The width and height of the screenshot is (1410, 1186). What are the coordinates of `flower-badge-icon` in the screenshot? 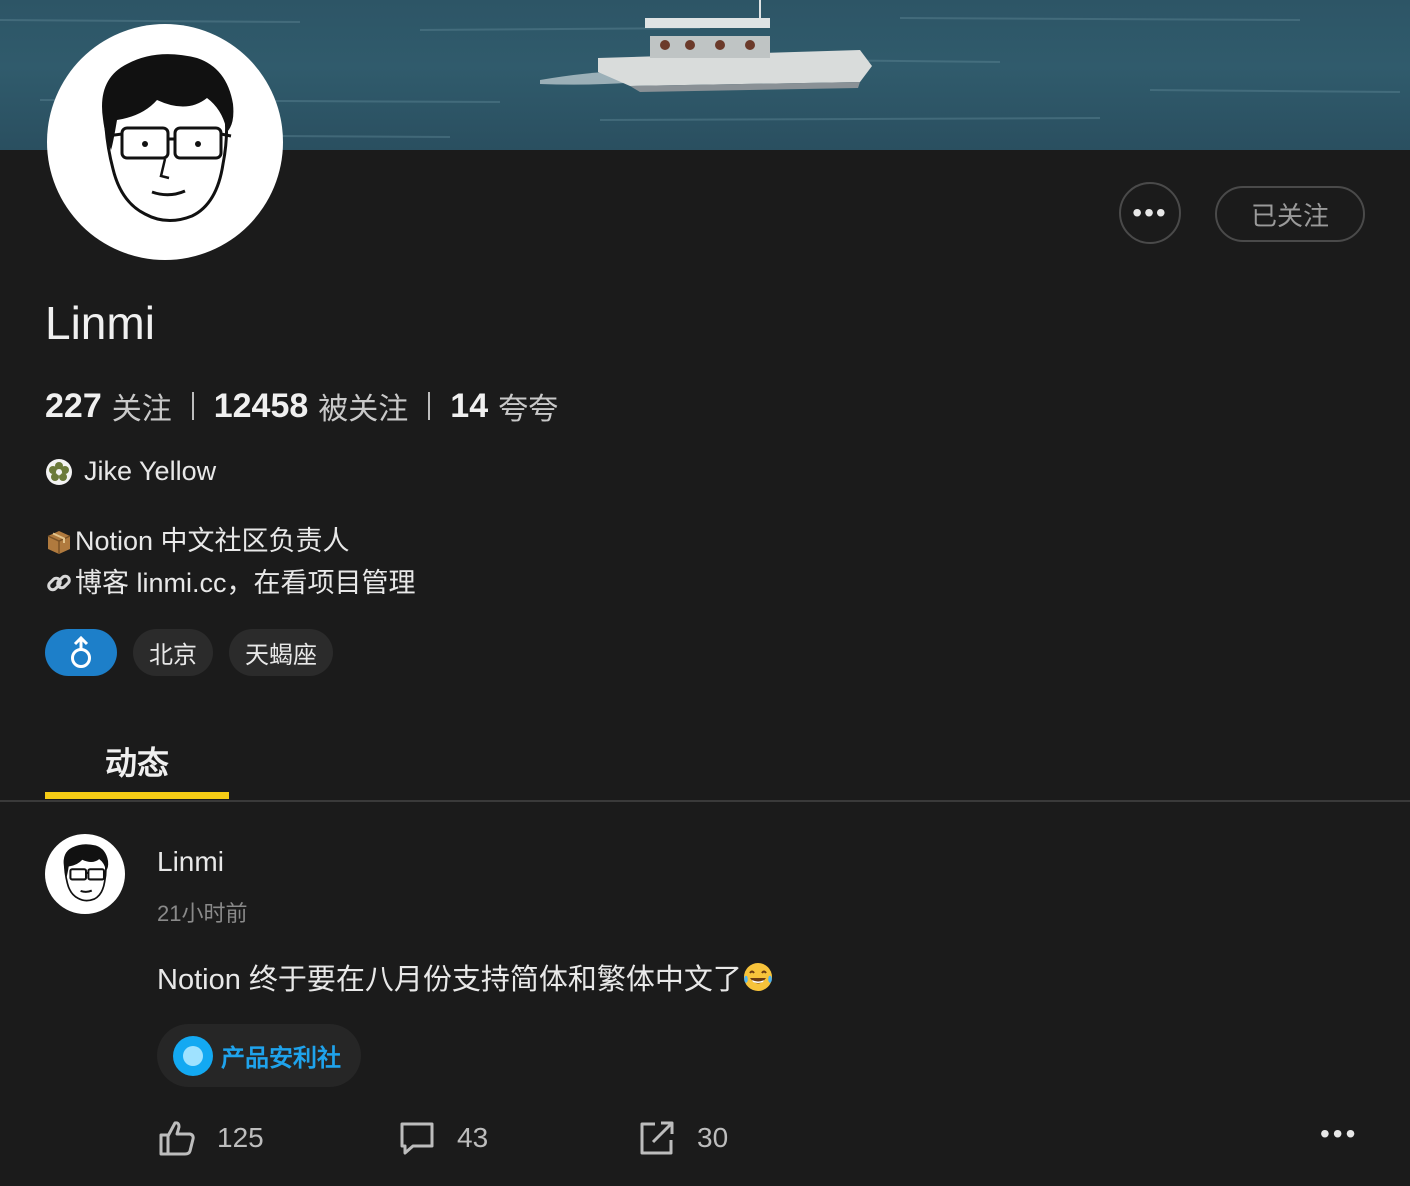 It's located at (59, 471).